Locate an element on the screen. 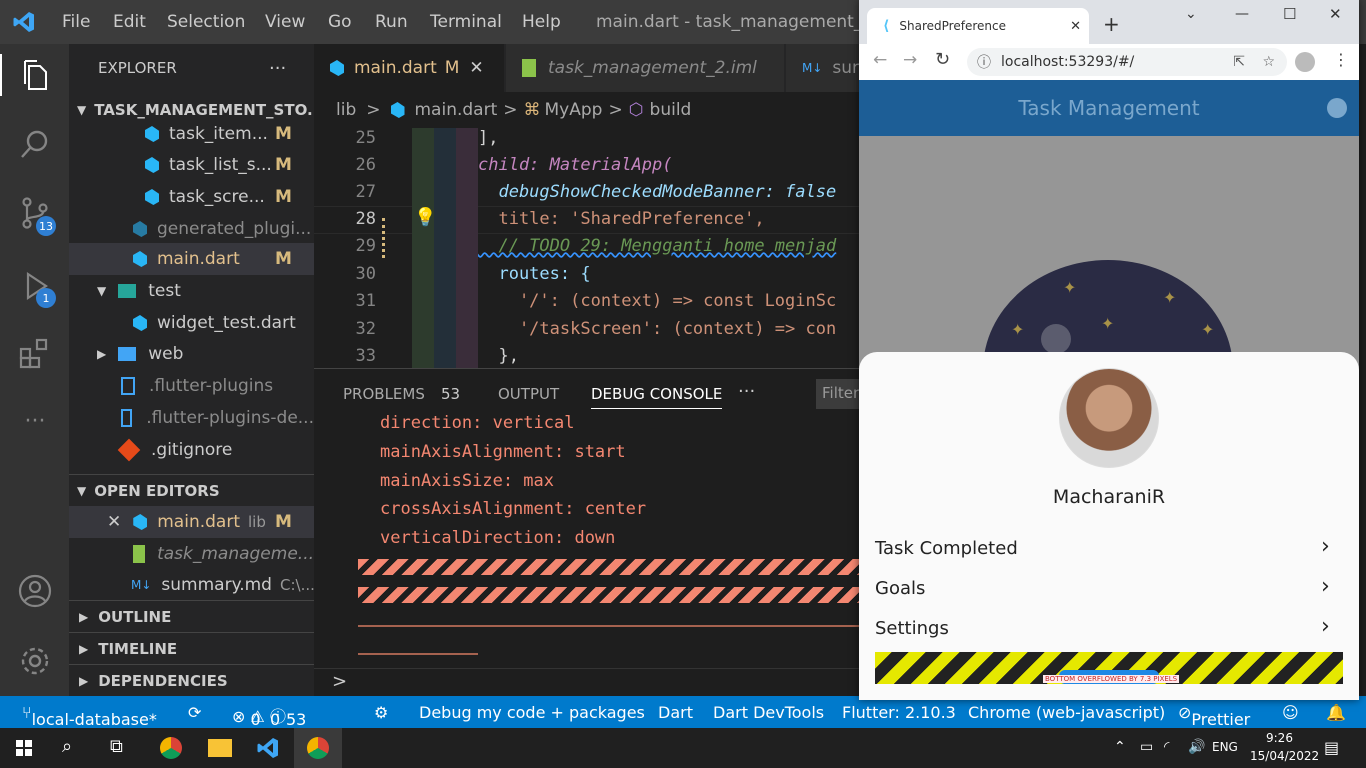 The width and height of the screenshot is (1366, 768). tab-output: OUTPUT is located at coordinates (528, 394).